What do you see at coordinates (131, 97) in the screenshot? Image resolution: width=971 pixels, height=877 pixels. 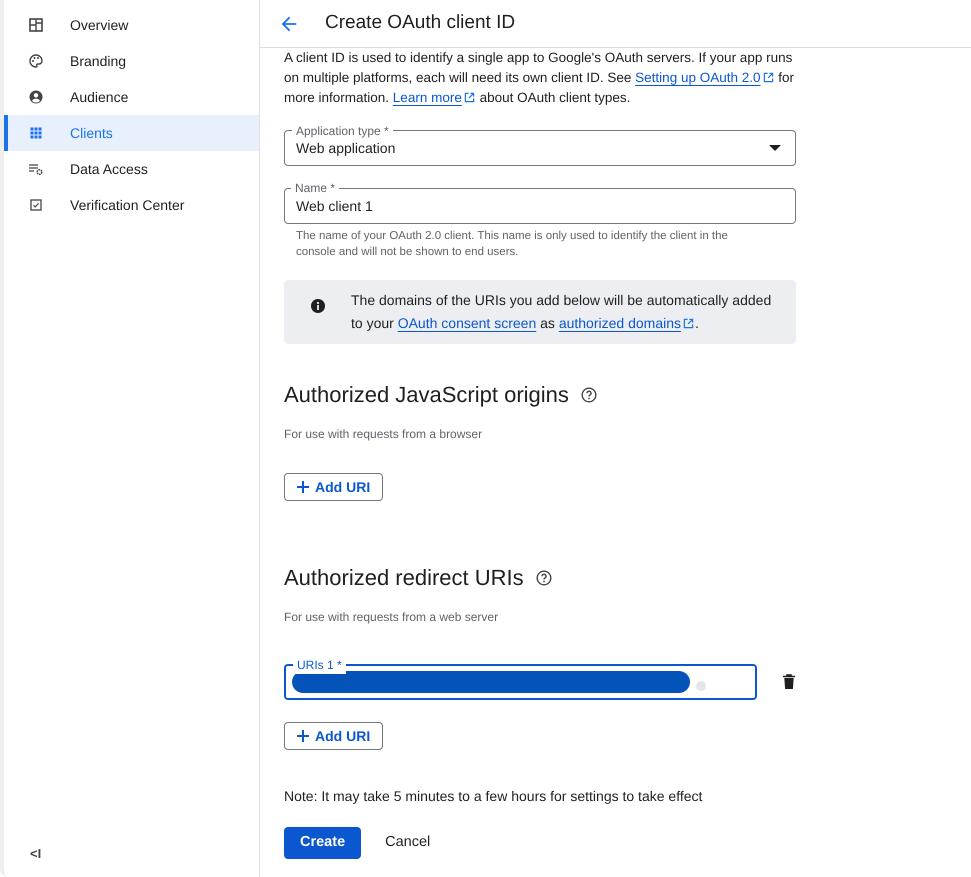 I see `nav-item: Audience` at bounding box center [131, 97].